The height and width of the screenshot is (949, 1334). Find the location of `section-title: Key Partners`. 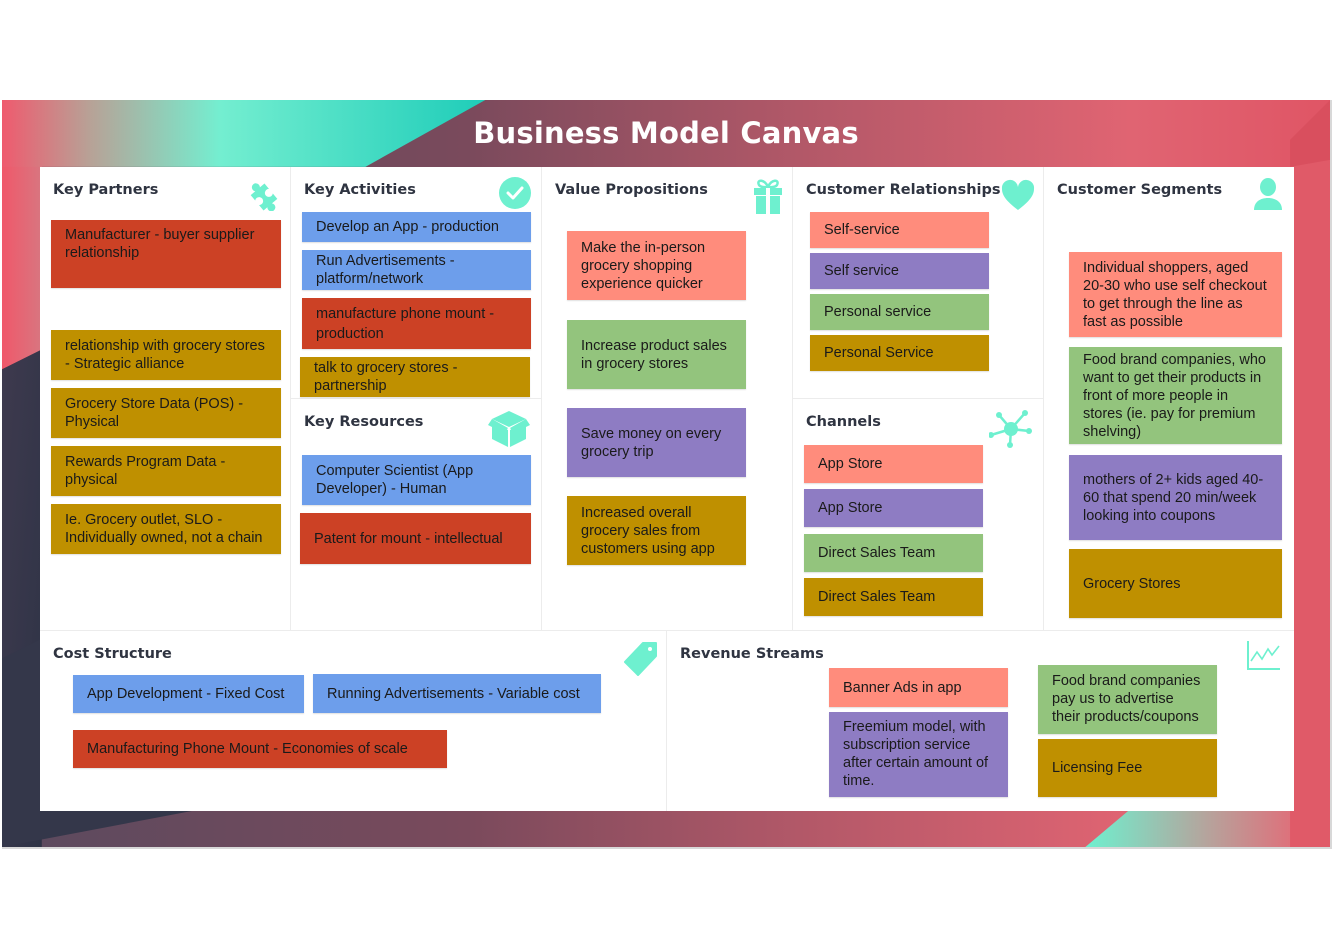

section-title: Key Partners is located at coordinates (106, 190).